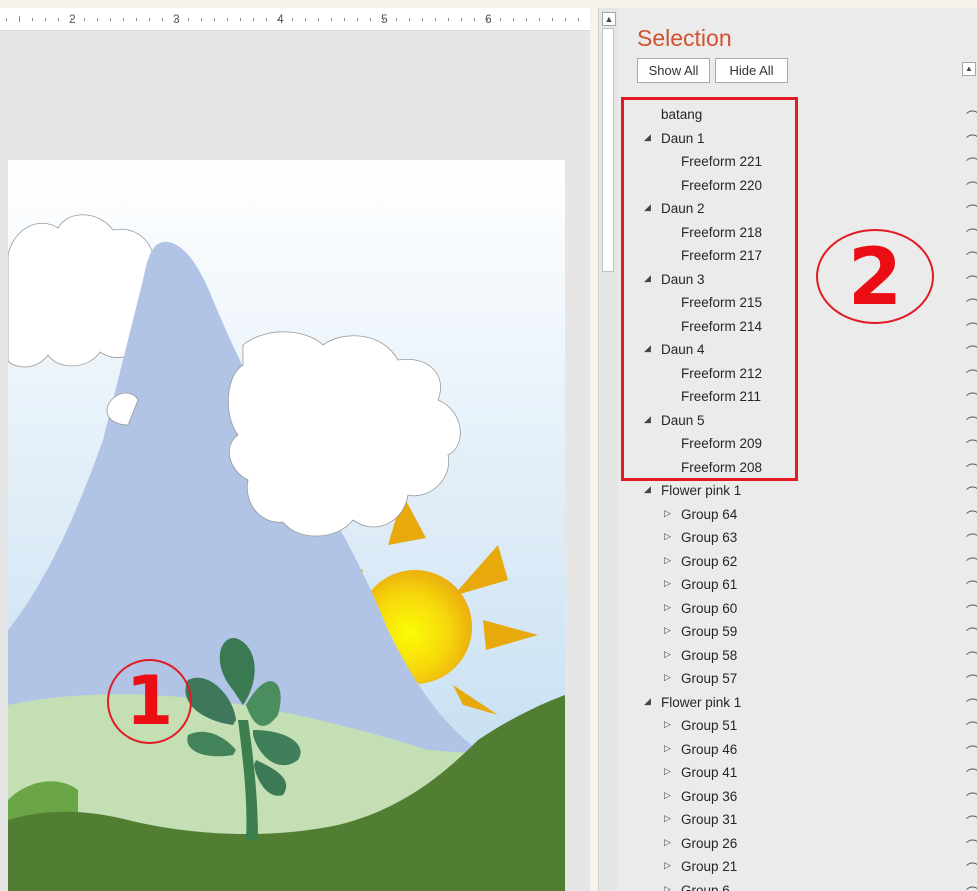  I want to click on slide-vertical-scrollbar: ▲, so click(608, 449).